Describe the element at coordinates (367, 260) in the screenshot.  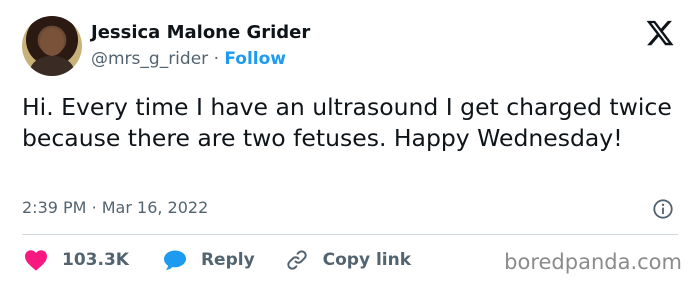
I see `copy-link-label: Copy link` at that location.